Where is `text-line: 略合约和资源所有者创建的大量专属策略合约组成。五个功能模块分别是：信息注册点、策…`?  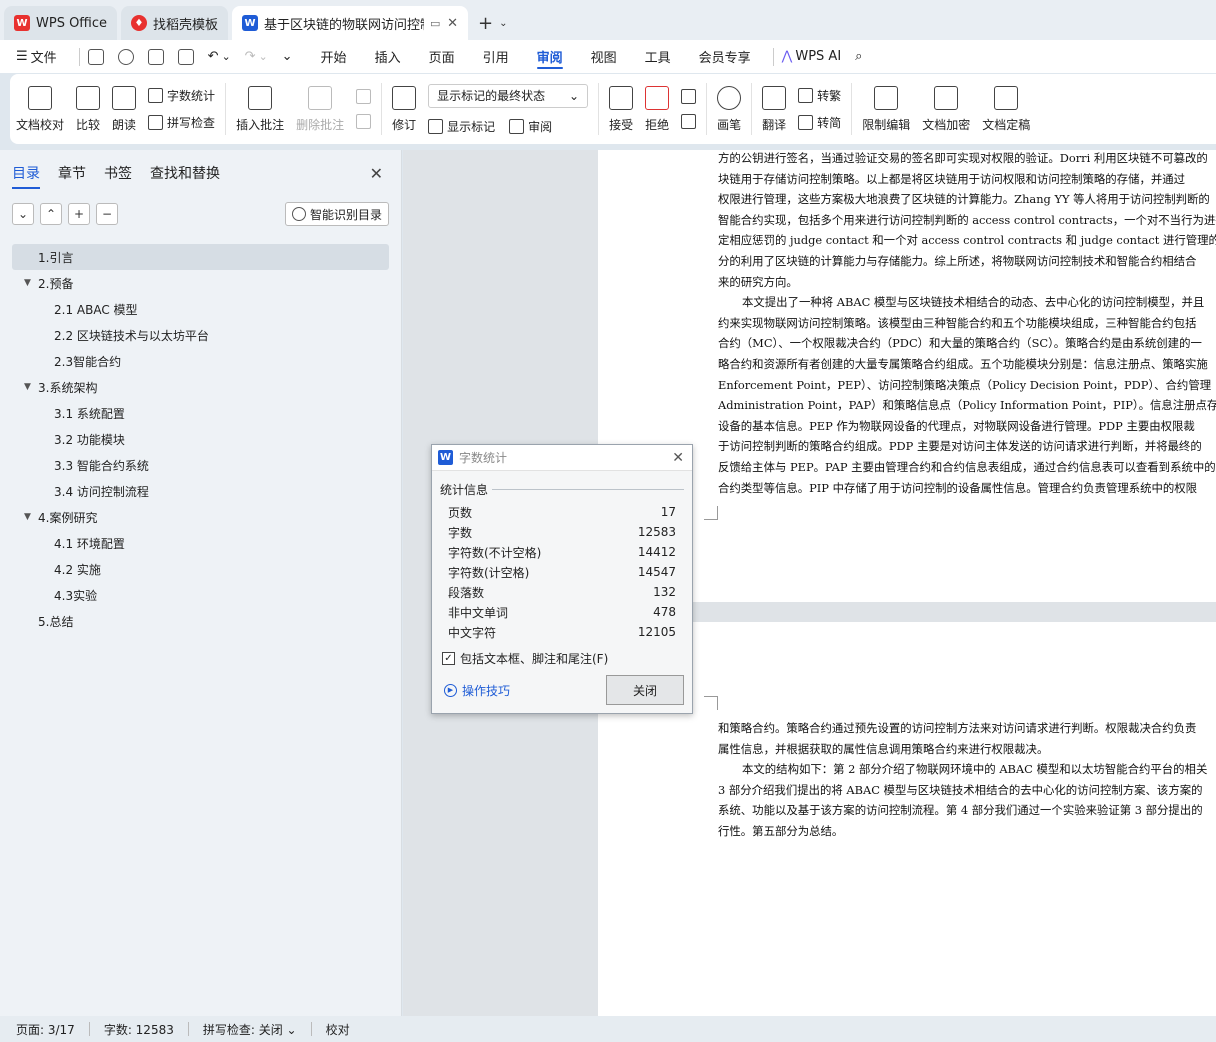 text-line: 略合约和资源所有者创建的大量专属策略合约组成。五个功能模块分别是：信息注册点、策… is located at coordinates (967, 364).